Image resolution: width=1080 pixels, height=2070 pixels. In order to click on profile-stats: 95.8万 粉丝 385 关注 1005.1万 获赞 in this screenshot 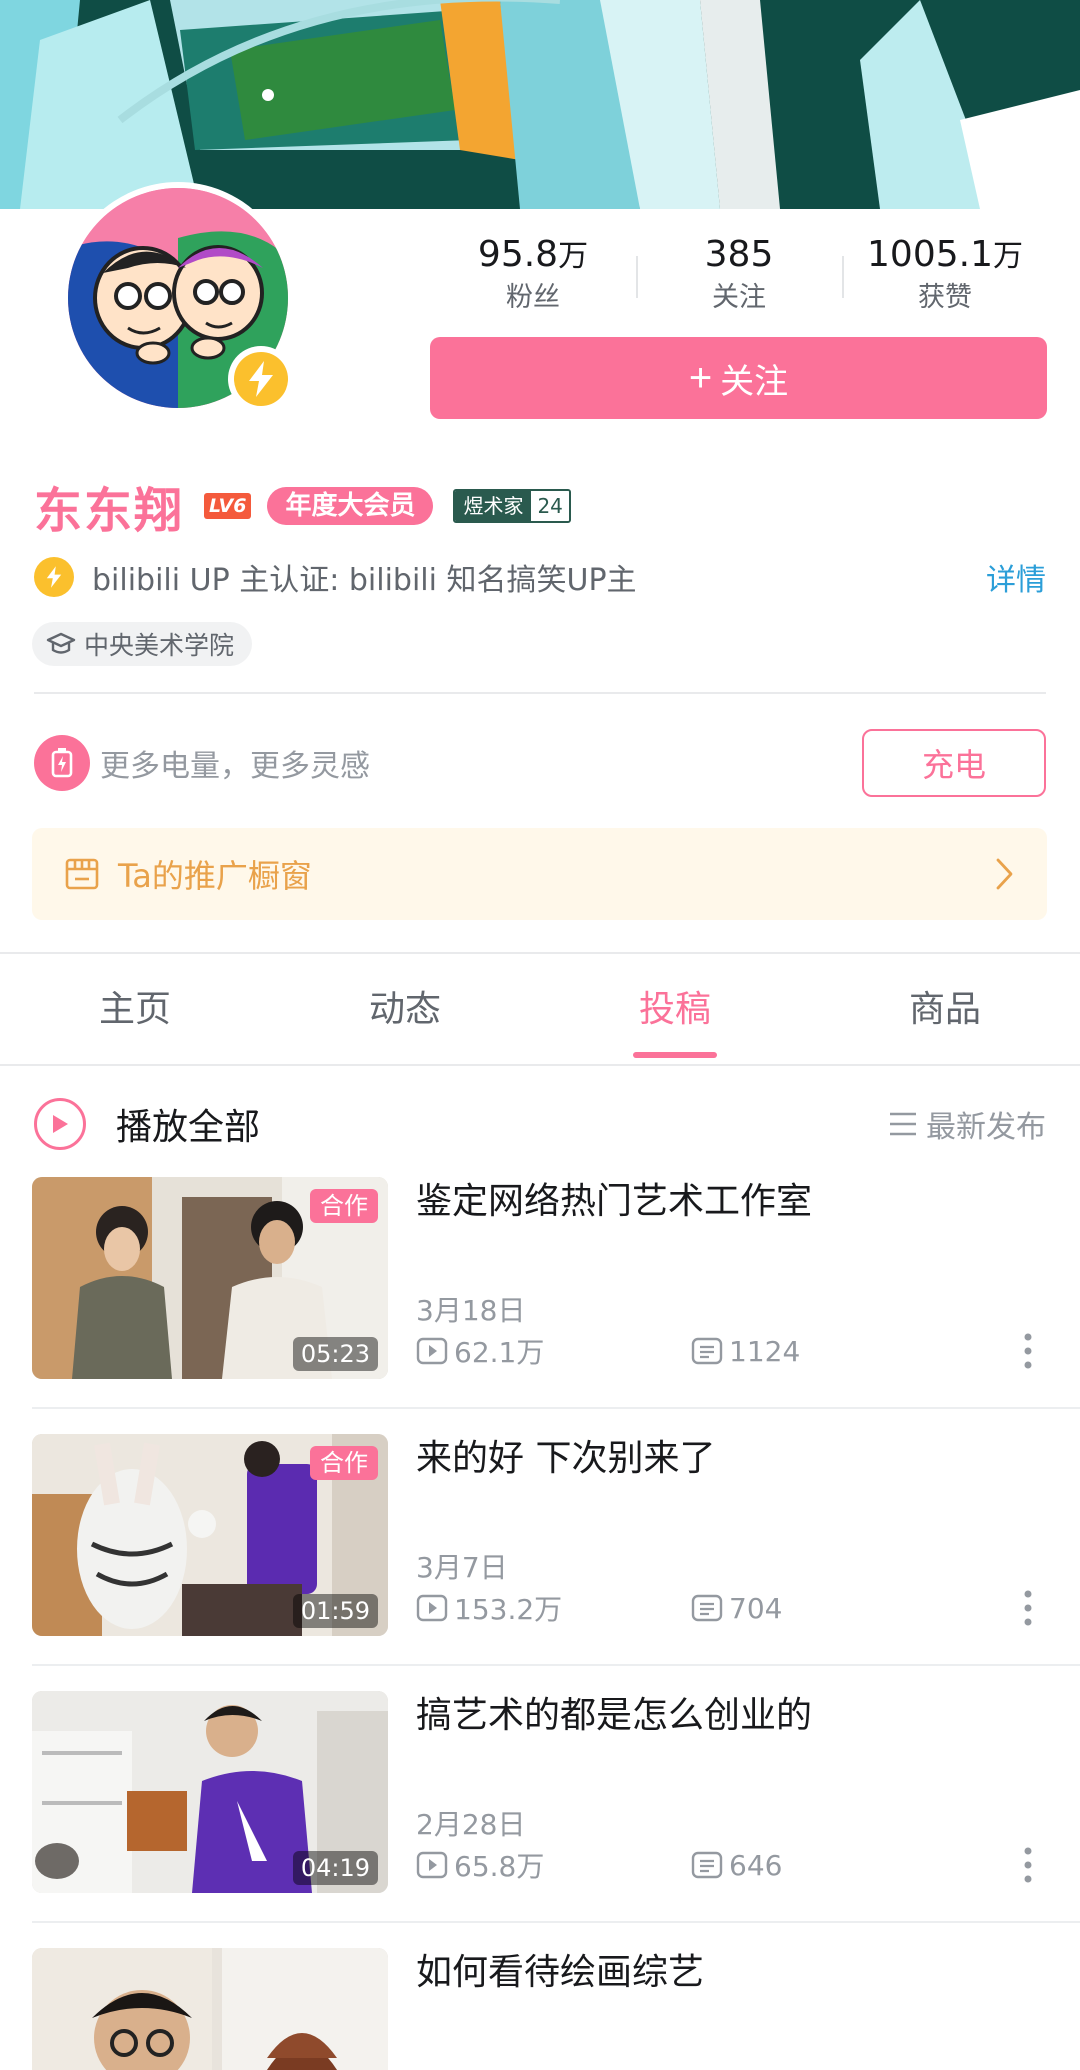, I will do `click(739, 277)`.